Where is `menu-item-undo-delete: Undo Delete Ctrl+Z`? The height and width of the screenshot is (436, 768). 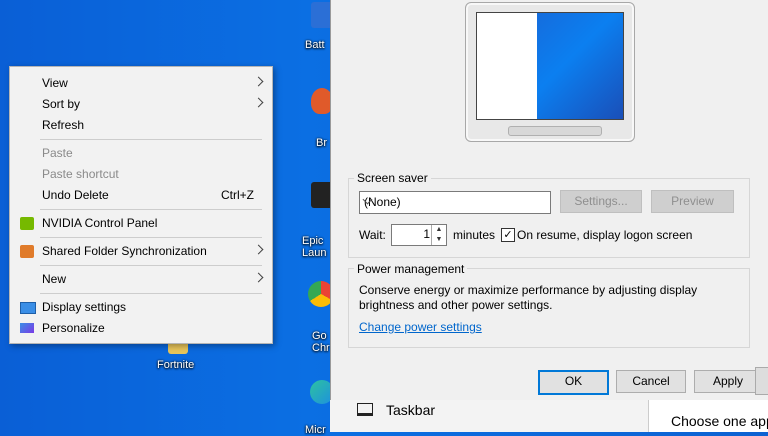
menu-item-undo-delete: Undo Delete Ctrl+Z is located at coordinates (141, 195).